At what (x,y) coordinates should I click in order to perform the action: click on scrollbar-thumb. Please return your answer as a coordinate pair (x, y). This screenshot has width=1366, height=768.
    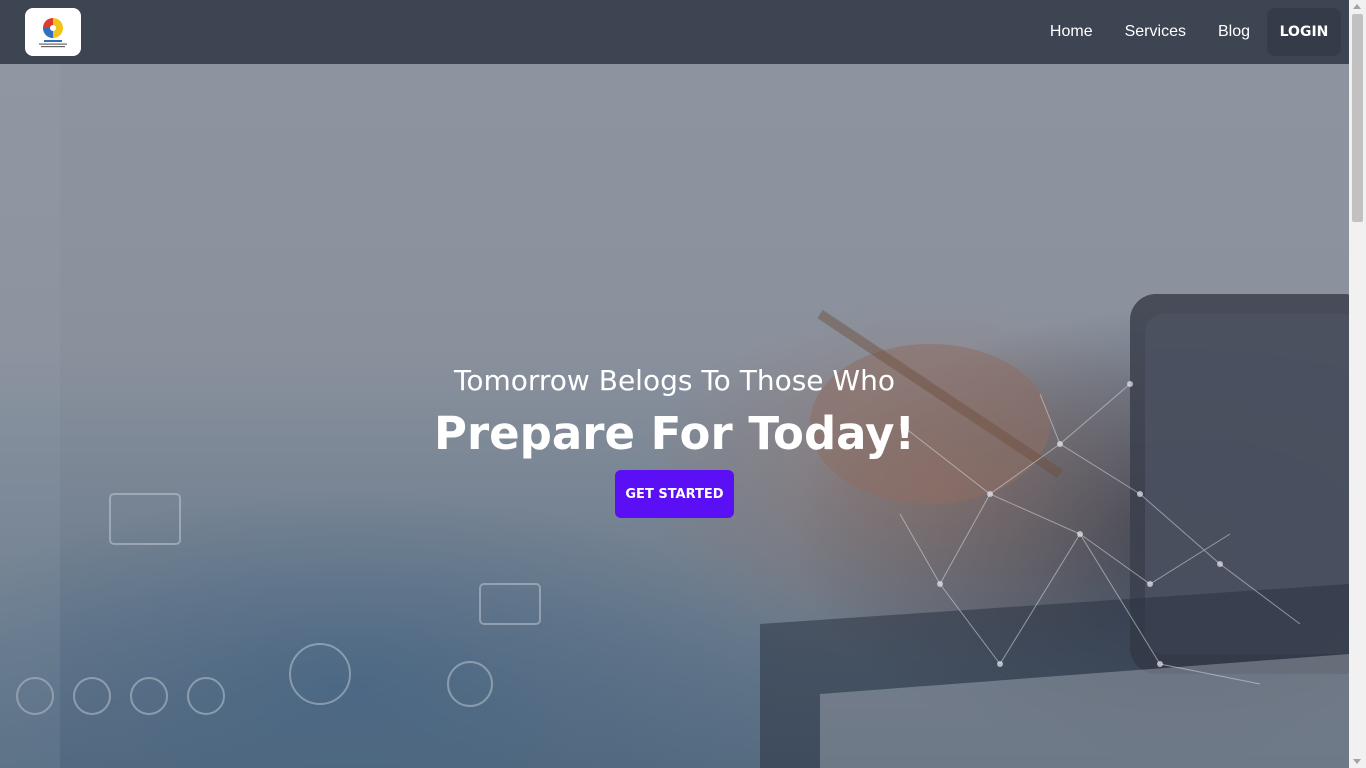
    Looking at the image, I should click on (1357, 118).